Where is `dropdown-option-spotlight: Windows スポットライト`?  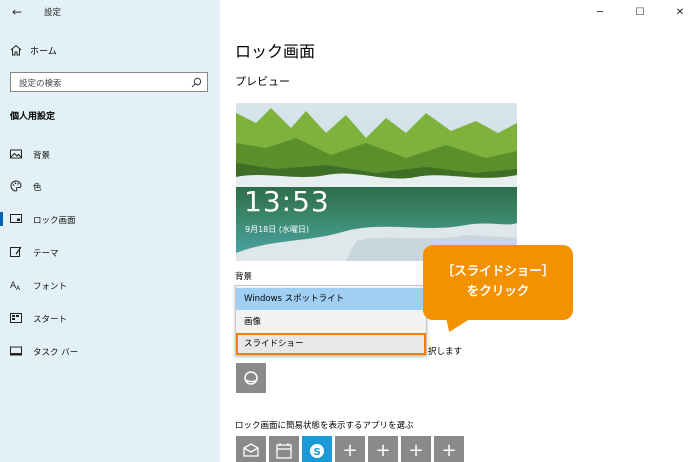 dropdown-option-spotlight: Windows スポットライト is located at coordinates (331, 299).